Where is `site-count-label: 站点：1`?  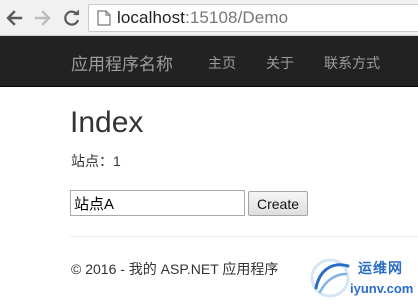
site-count-label: 站点：1 is located at coordinates (96, 161).